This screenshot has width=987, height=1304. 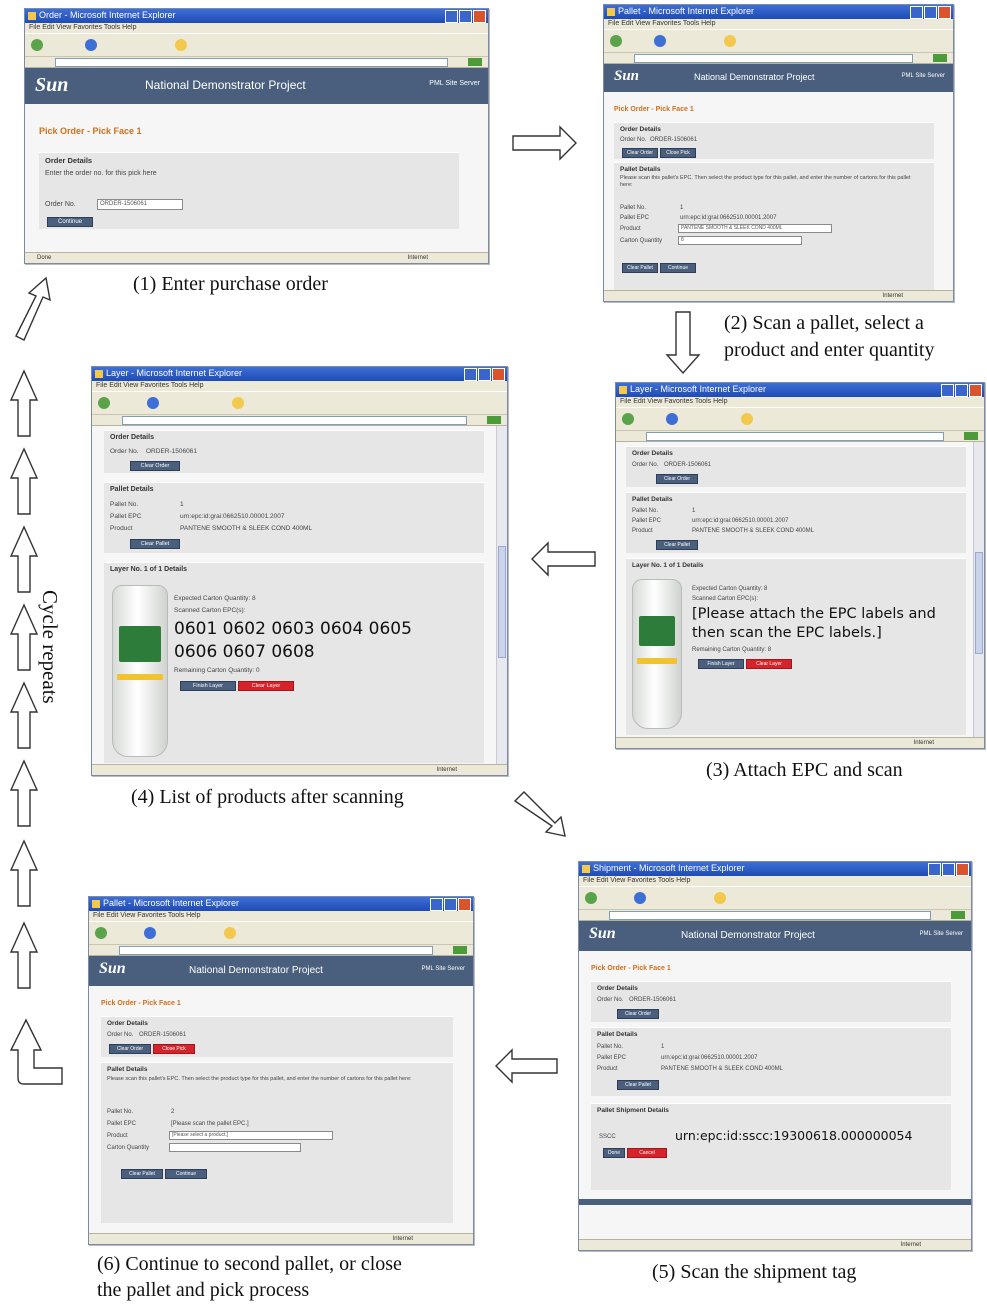 I want to click on cancel-button: Cancel, so click(x=647, y=1153).